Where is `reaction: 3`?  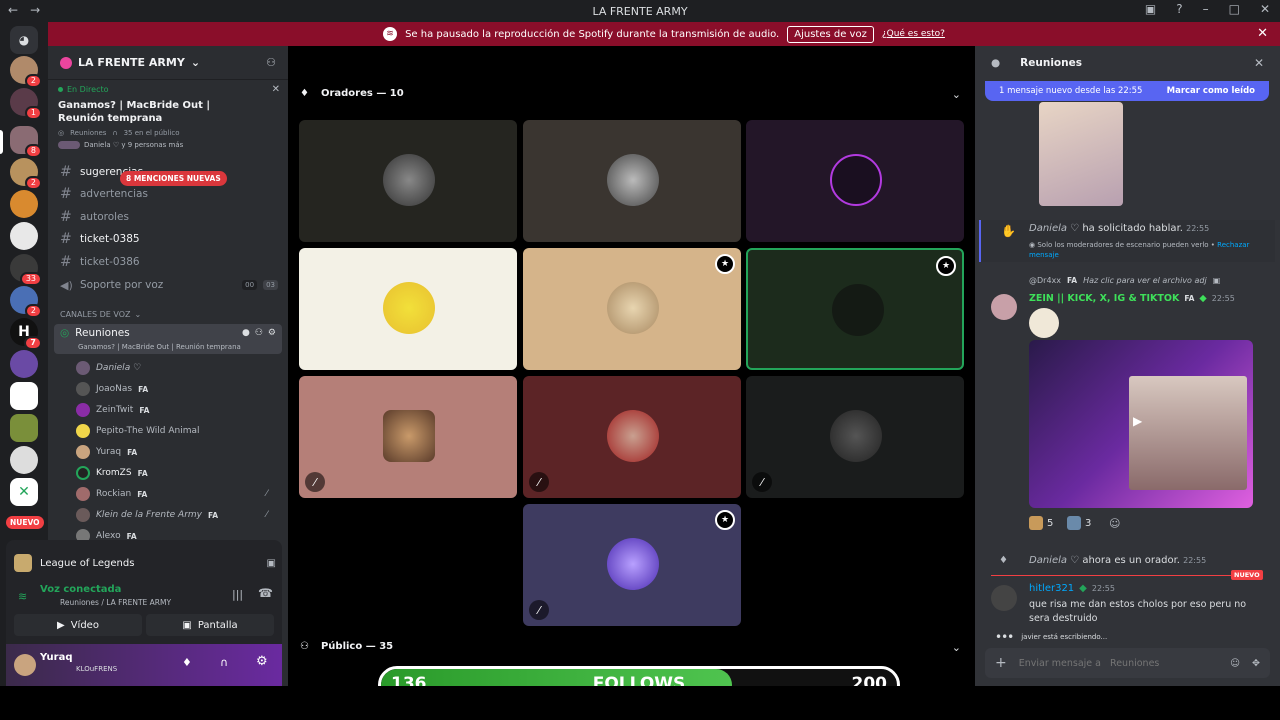
reaction: 3 is located at coordinates (1079, 523).